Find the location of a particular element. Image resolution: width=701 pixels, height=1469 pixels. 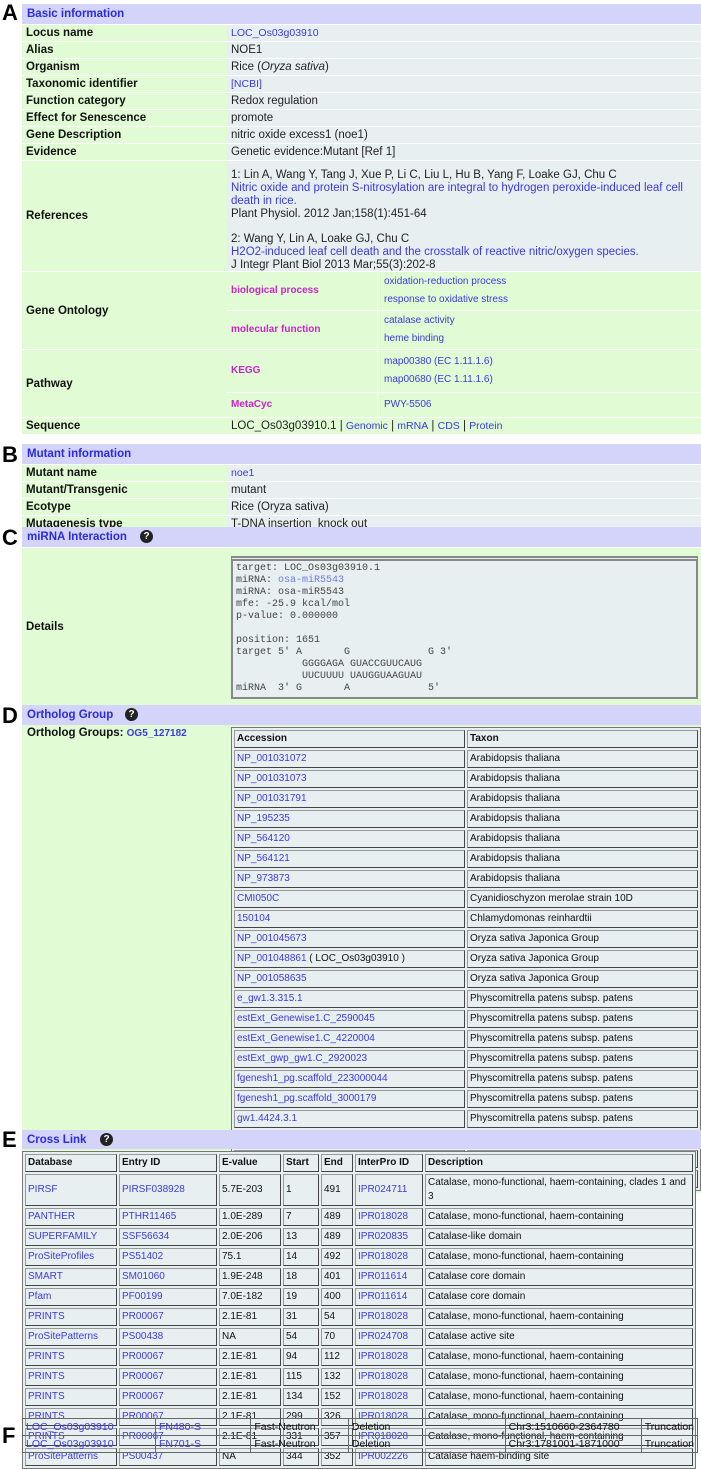

cell-link: PIRSF is located at coordinates (42, 1189).